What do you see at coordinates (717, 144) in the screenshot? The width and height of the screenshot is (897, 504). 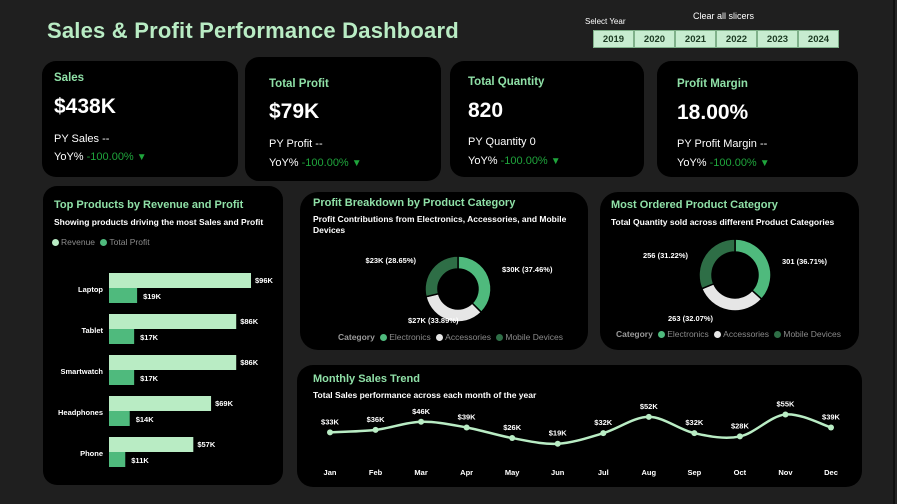 I see `kpi-py-label: PY Profit Margin` at bounding box center [717, 144].